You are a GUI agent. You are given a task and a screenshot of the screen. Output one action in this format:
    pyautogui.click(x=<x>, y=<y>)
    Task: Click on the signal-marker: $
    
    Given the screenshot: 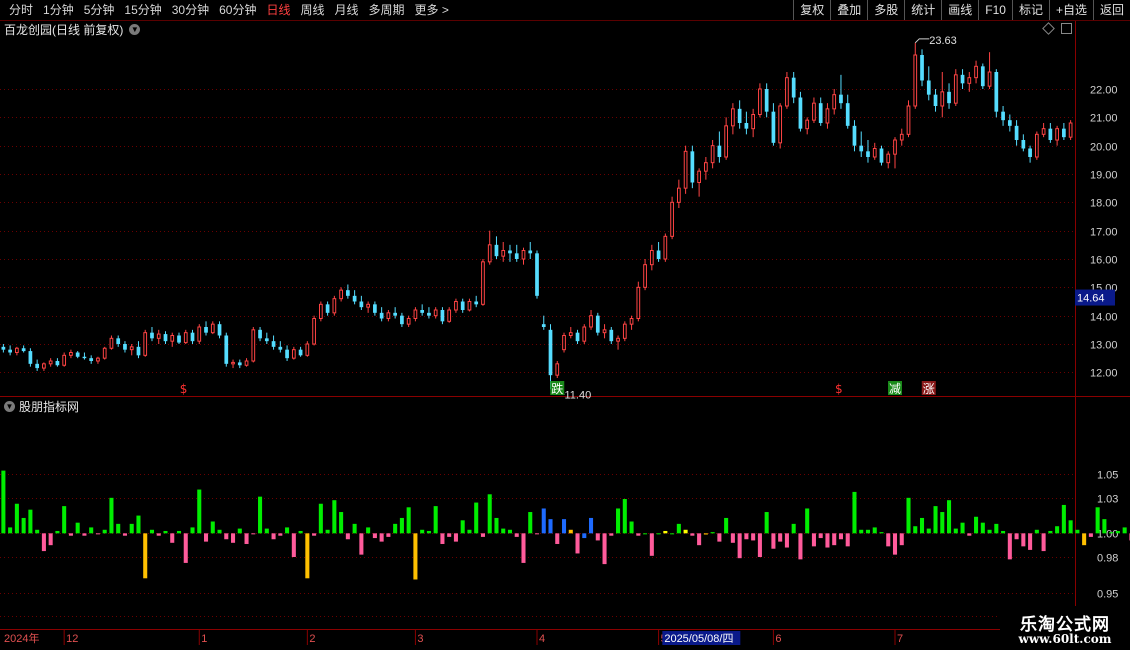 What is the action you would take?
    pyautogui.click(x=839, y=389)
    